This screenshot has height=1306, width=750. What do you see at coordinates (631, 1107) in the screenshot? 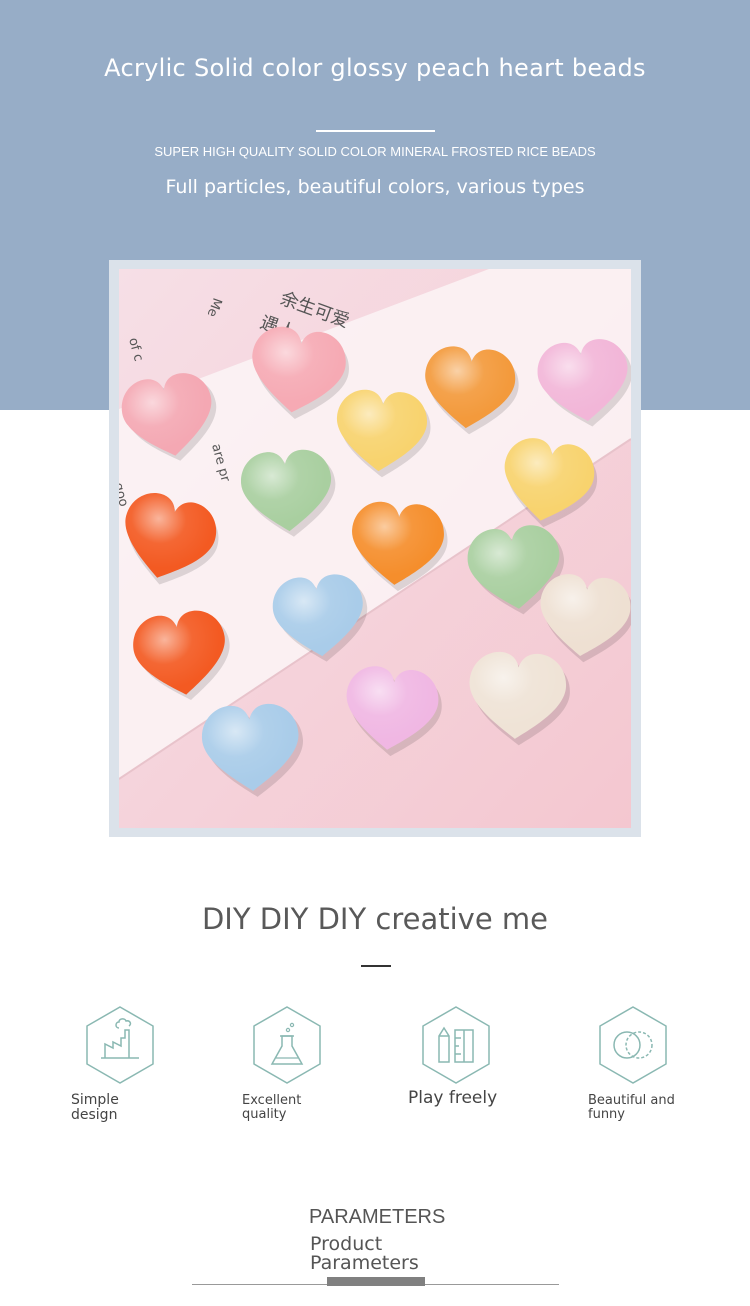
I see `feature-label-beautiful-funny: Beautiful and funny` at bounding box center [631, 1107].